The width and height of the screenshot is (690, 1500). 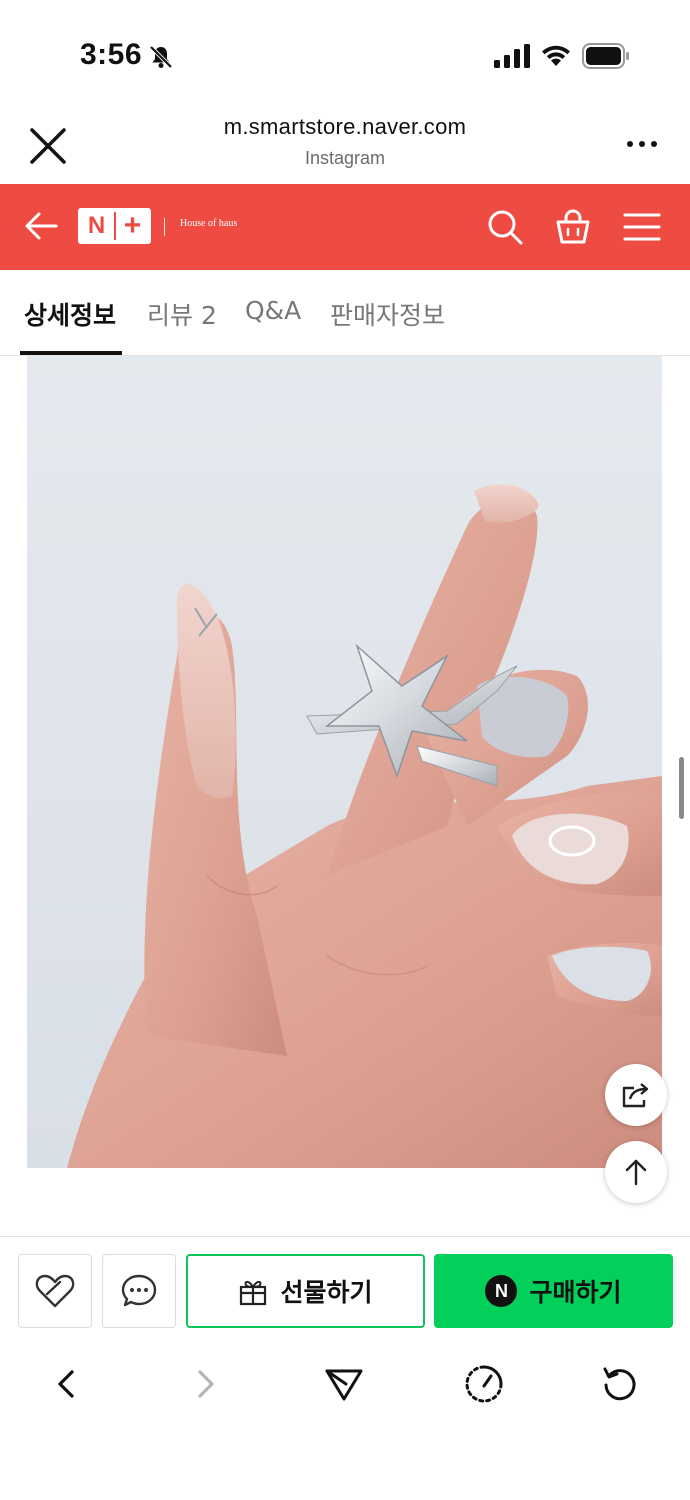 I want to click on gift-button: 선물하기, so click(x=305, y=1291).